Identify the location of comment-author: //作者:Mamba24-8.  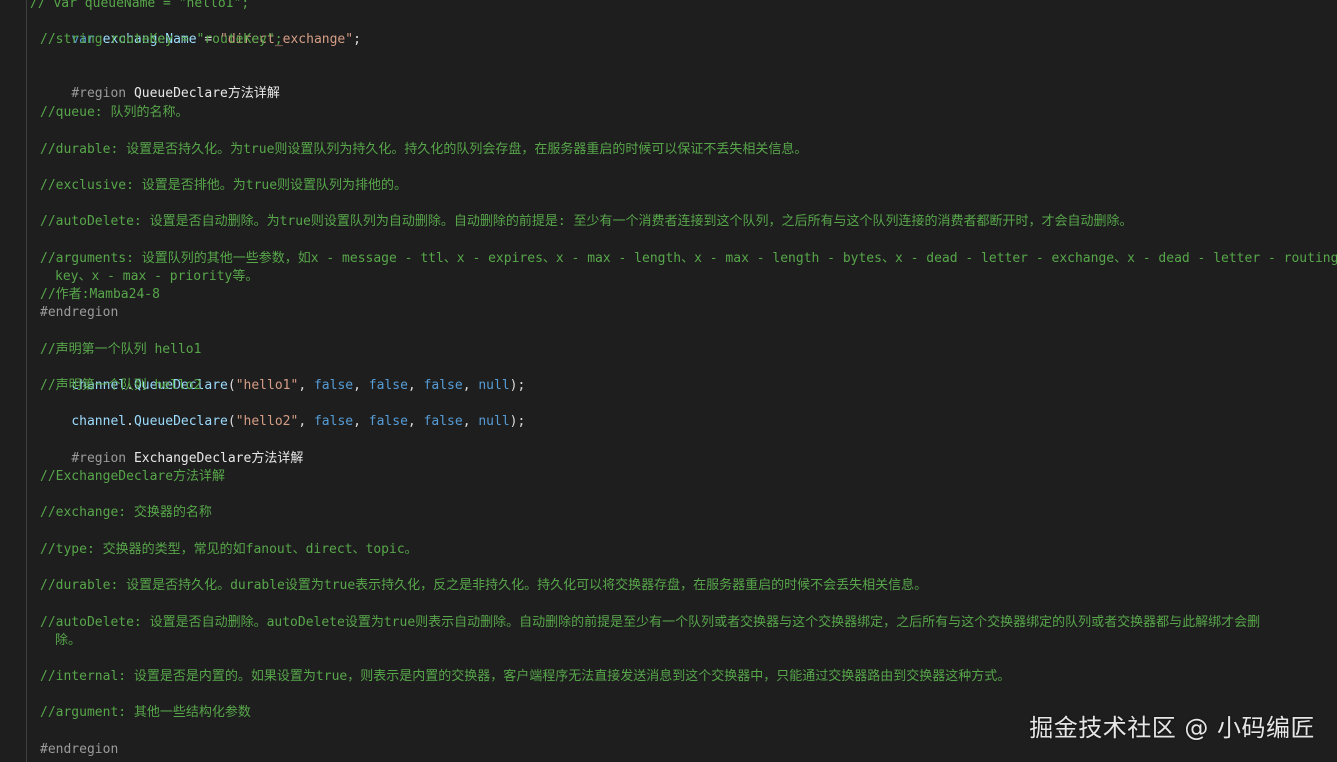
(100, 294).